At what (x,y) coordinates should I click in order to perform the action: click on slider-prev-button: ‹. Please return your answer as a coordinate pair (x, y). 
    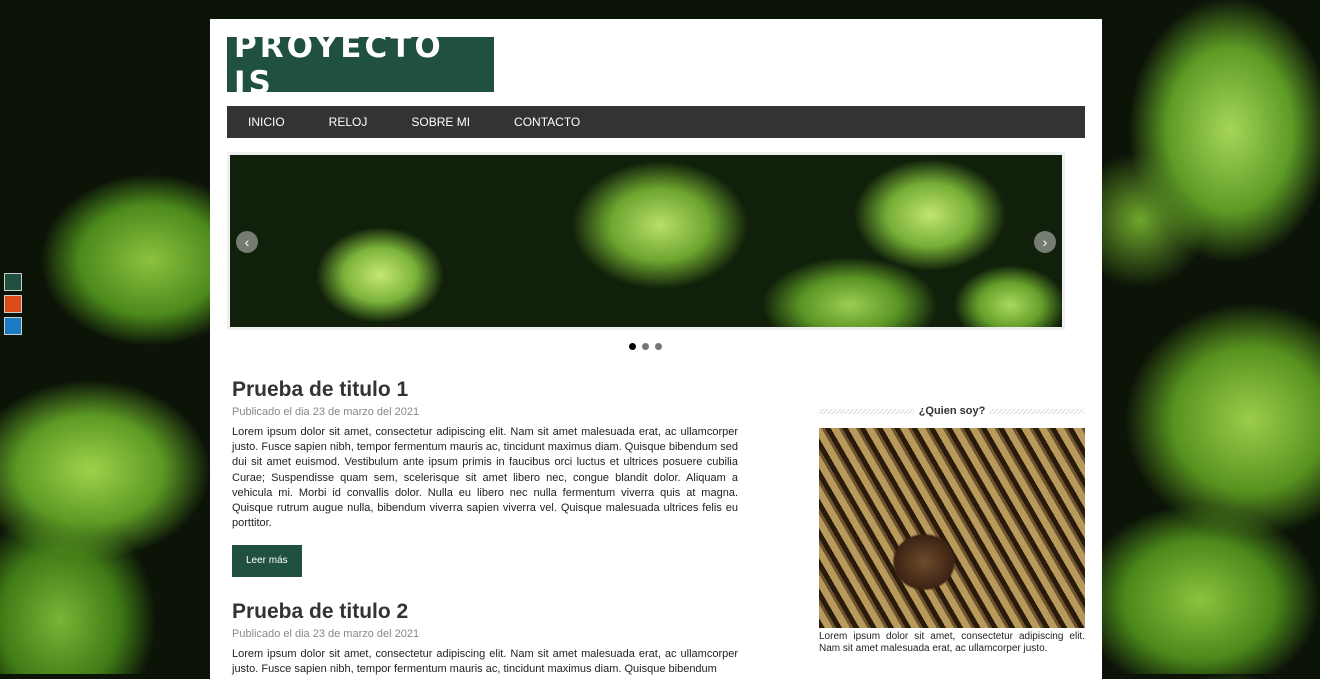
    Looking at the image, I should click on (247, 242).